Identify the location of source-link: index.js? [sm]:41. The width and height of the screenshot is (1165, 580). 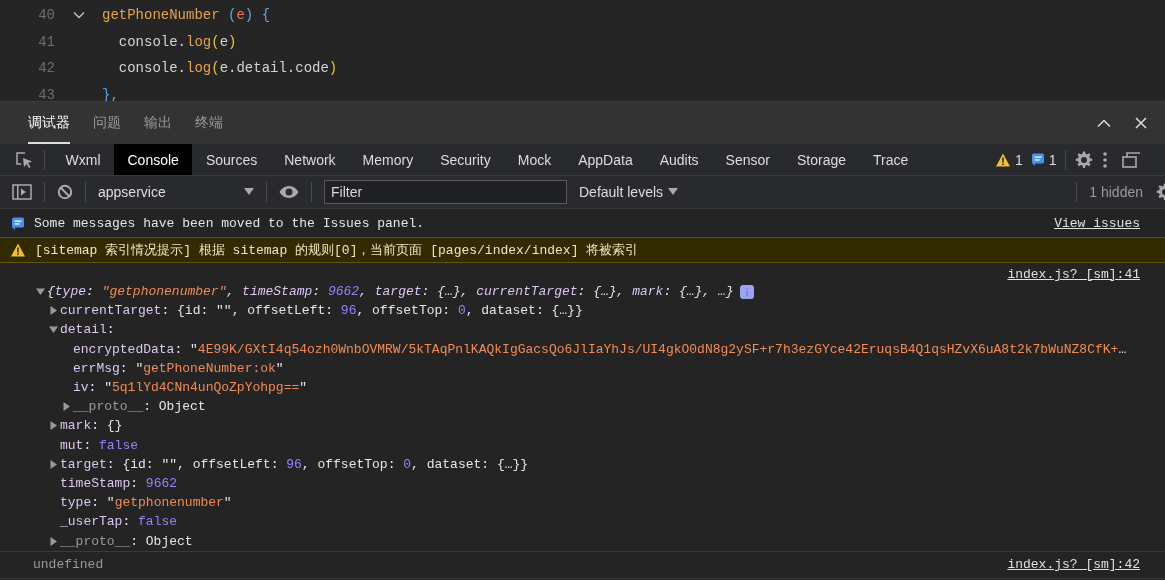
(1073, 274).